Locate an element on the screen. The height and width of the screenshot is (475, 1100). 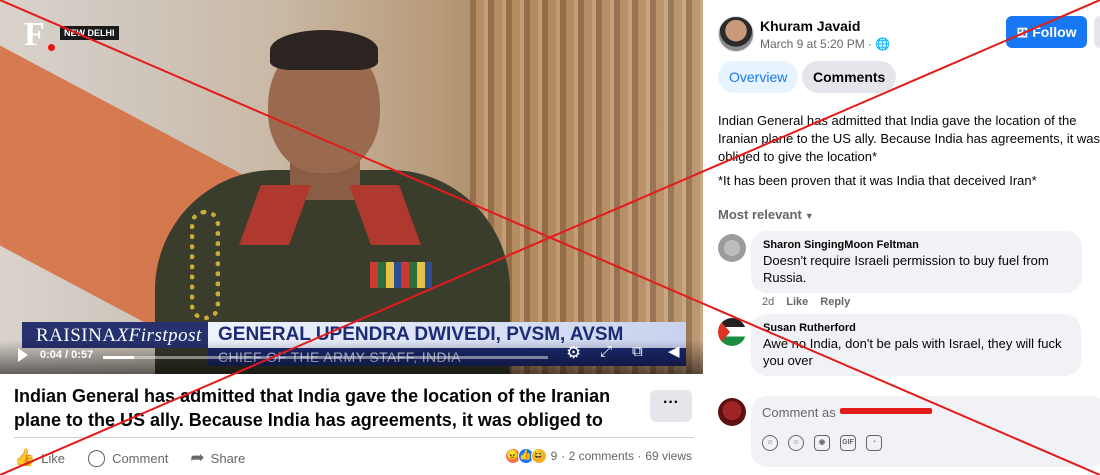
comment-button: ◯ Comment is located at coordinates (127, 458).